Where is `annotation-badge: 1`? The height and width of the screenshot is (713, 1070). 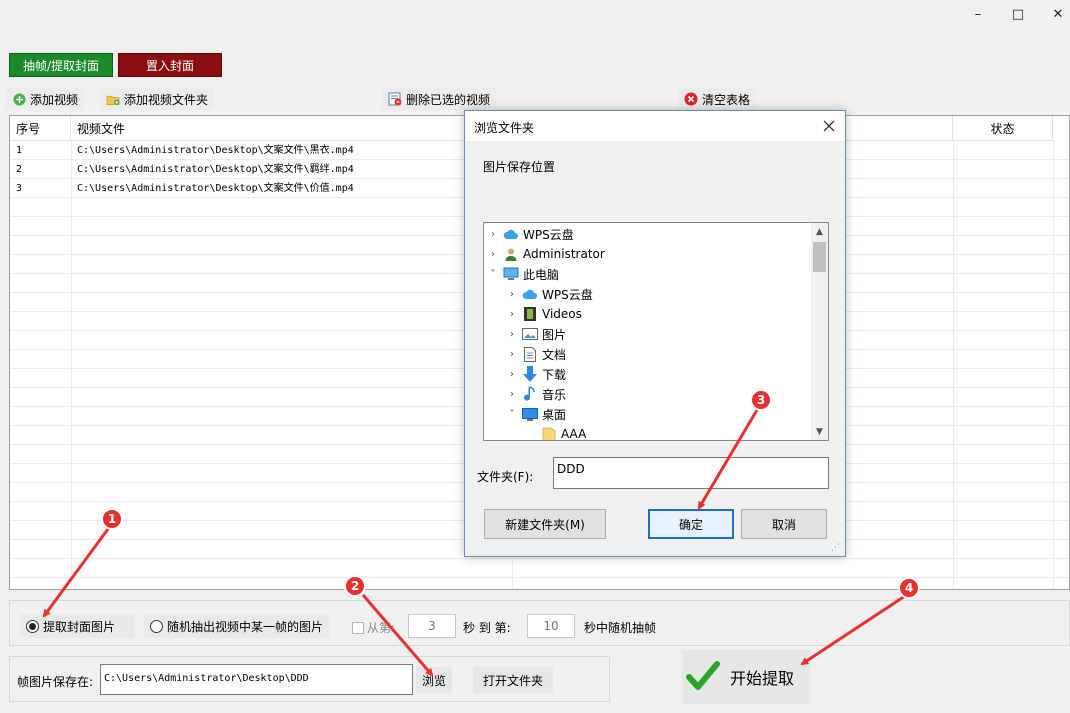
annotation-badge: 1 is located at coordinates (112, 519).